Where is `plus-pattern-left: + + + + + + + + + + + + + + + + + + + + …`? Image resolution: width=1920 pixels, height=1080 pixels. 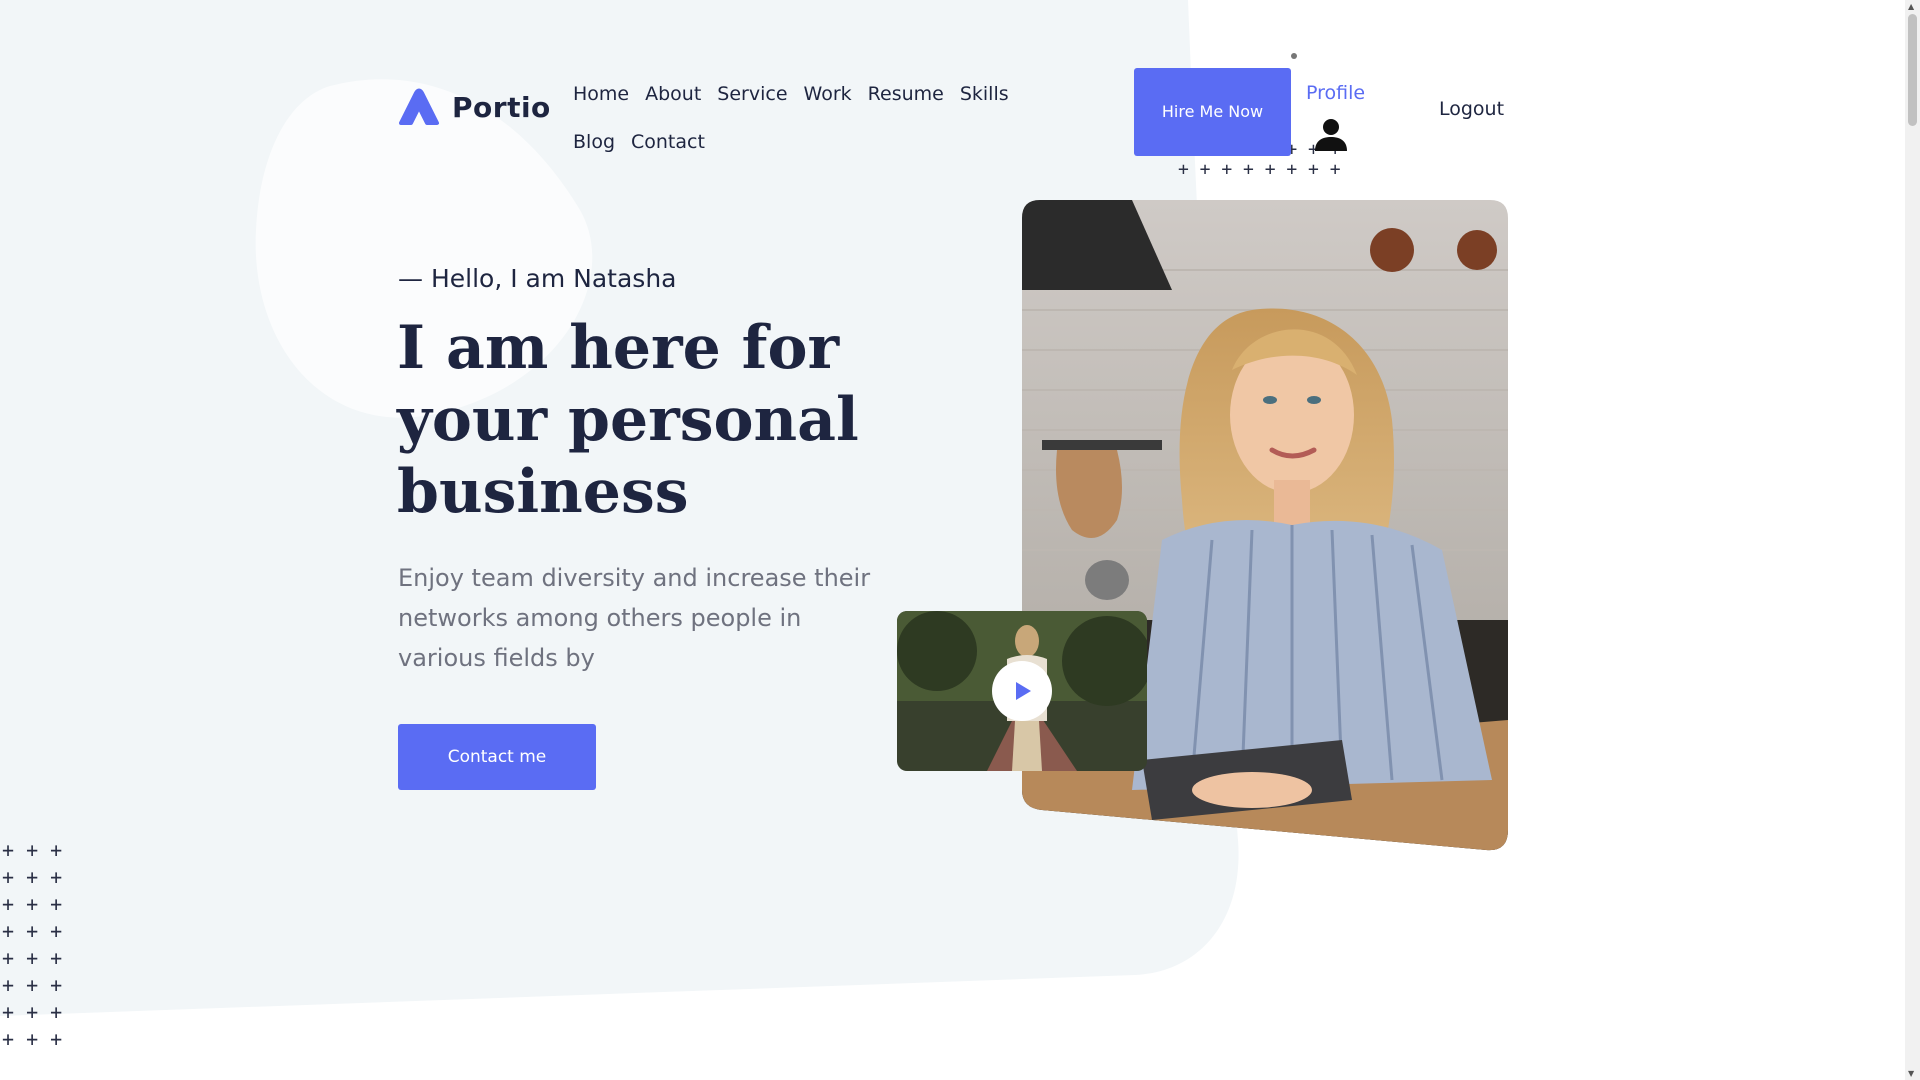 plus-pattern-left: + + + + + + + + + + + + + + + + + + + + … is located at coordinates (32, 944).